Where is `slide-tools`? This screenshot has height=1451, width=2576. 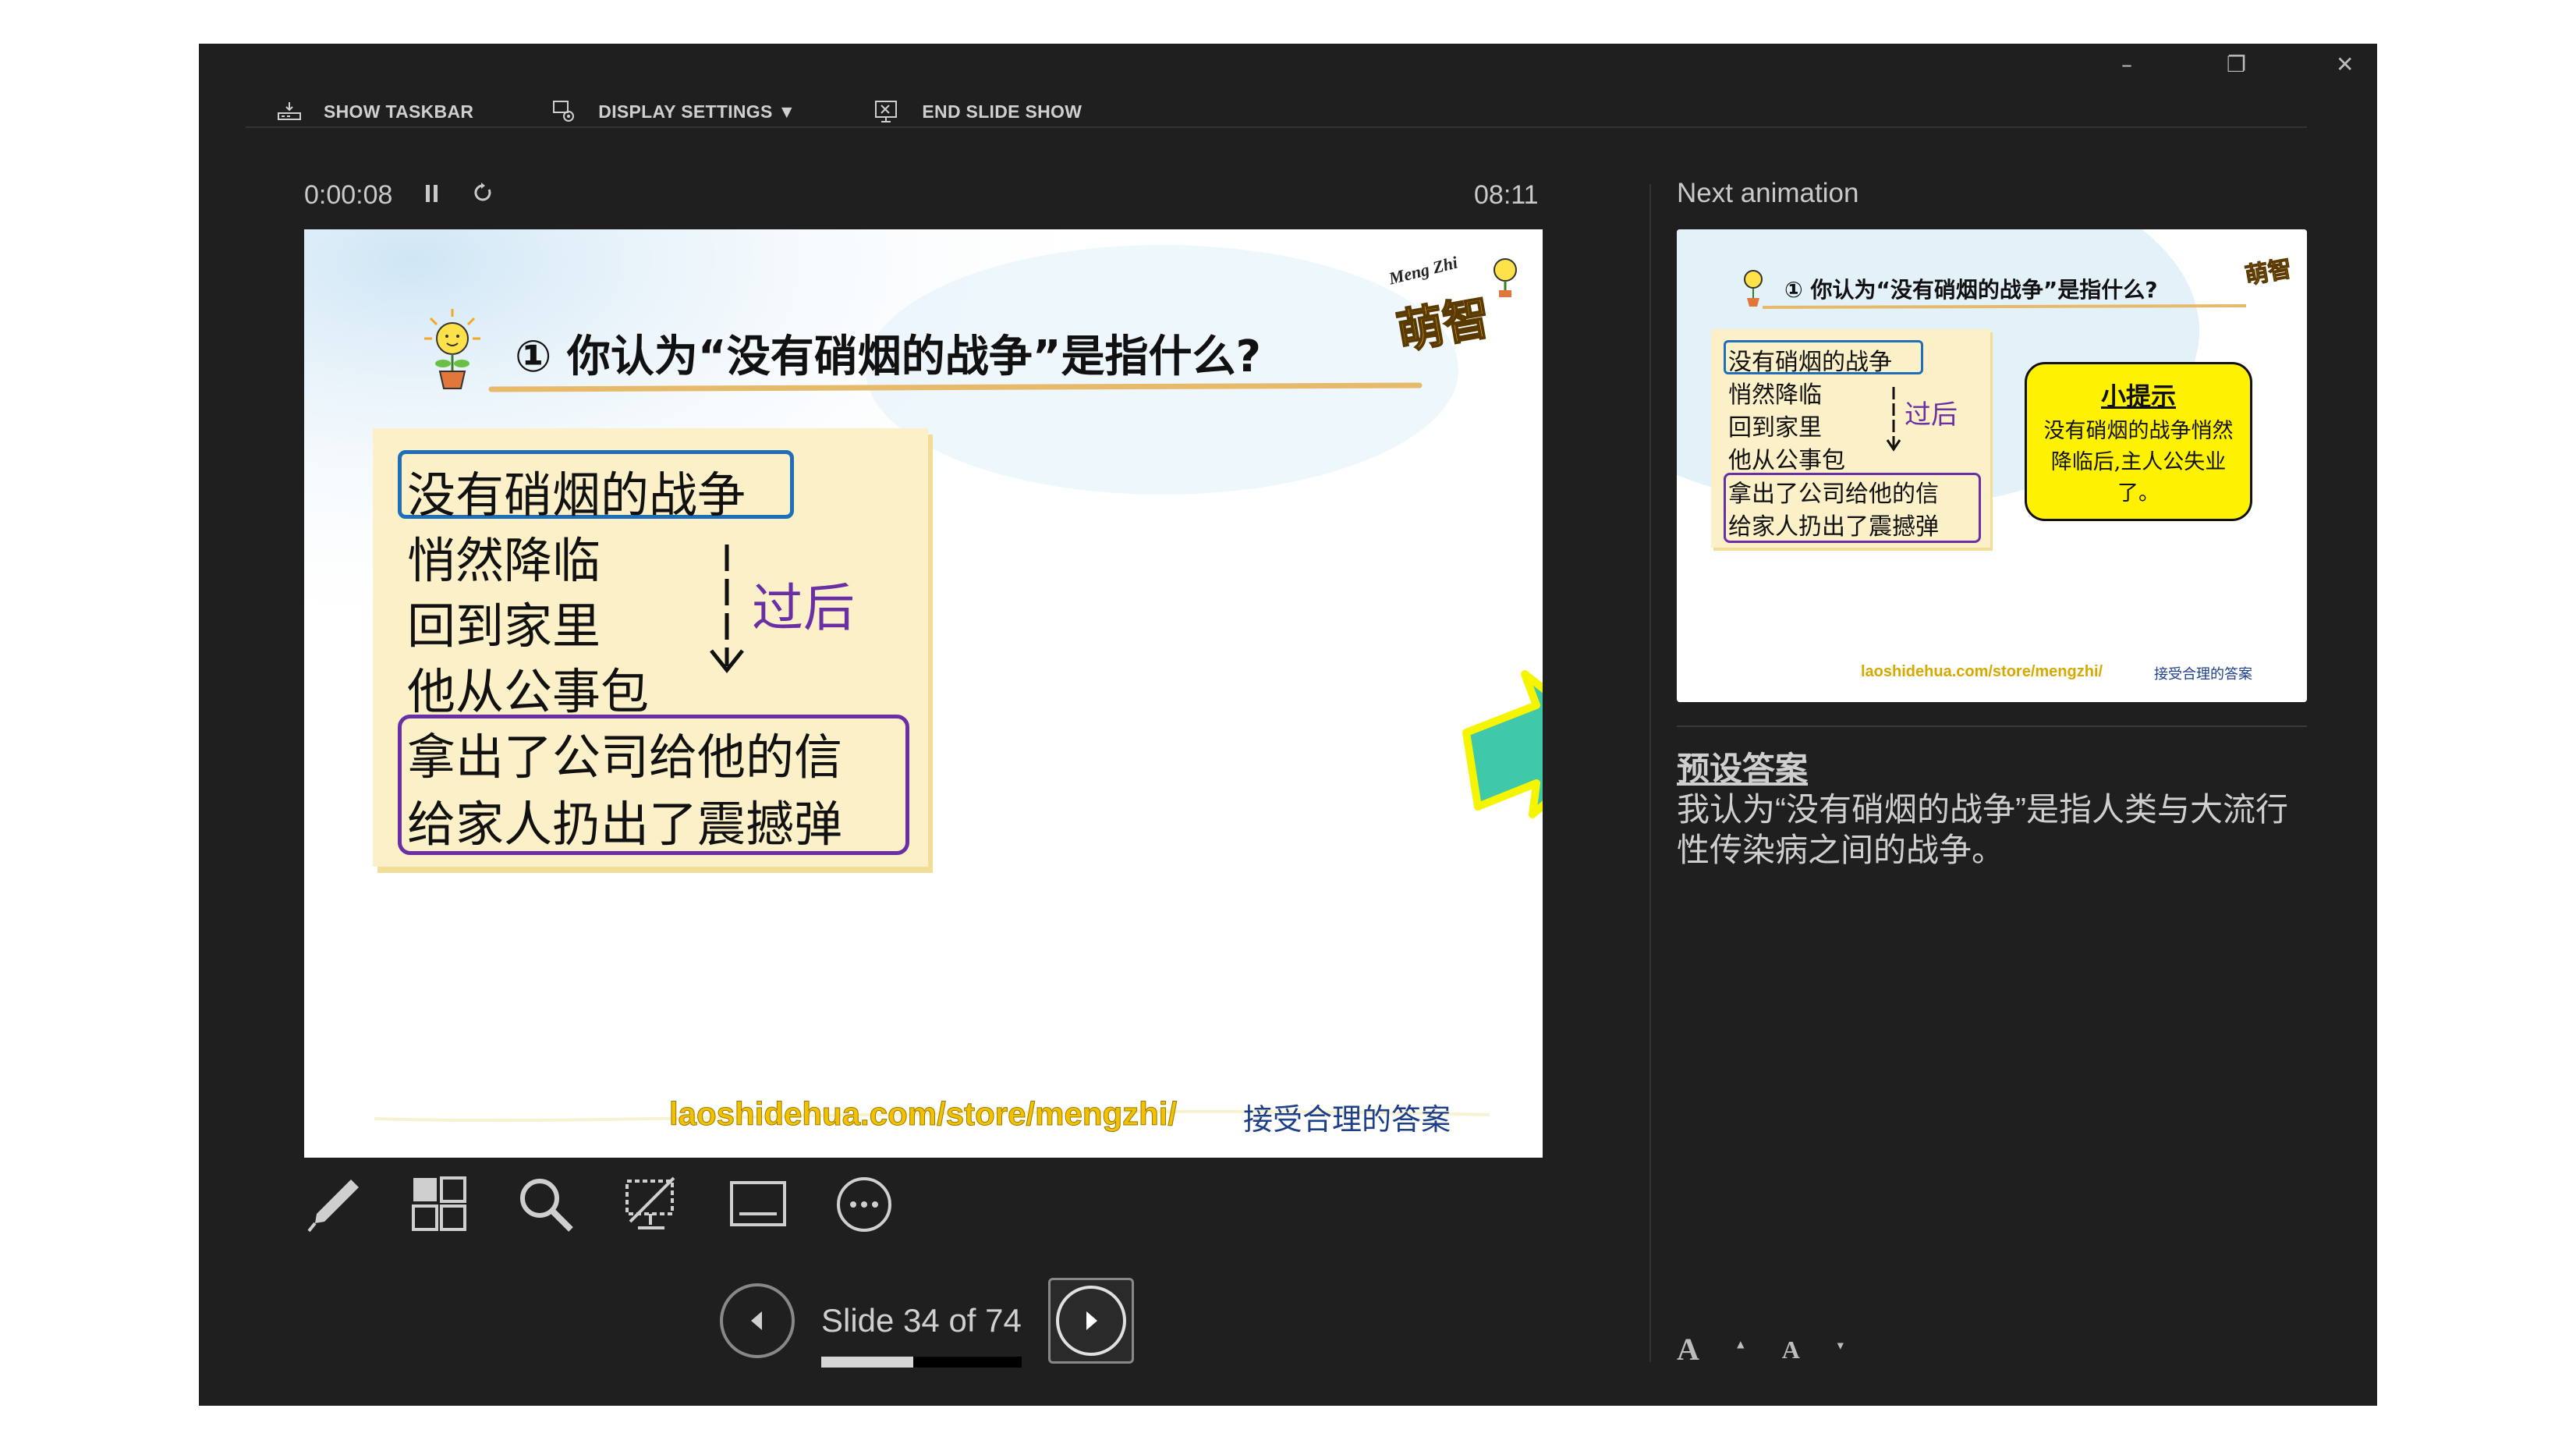 slide-tools is located at coordinates (622, 1204).